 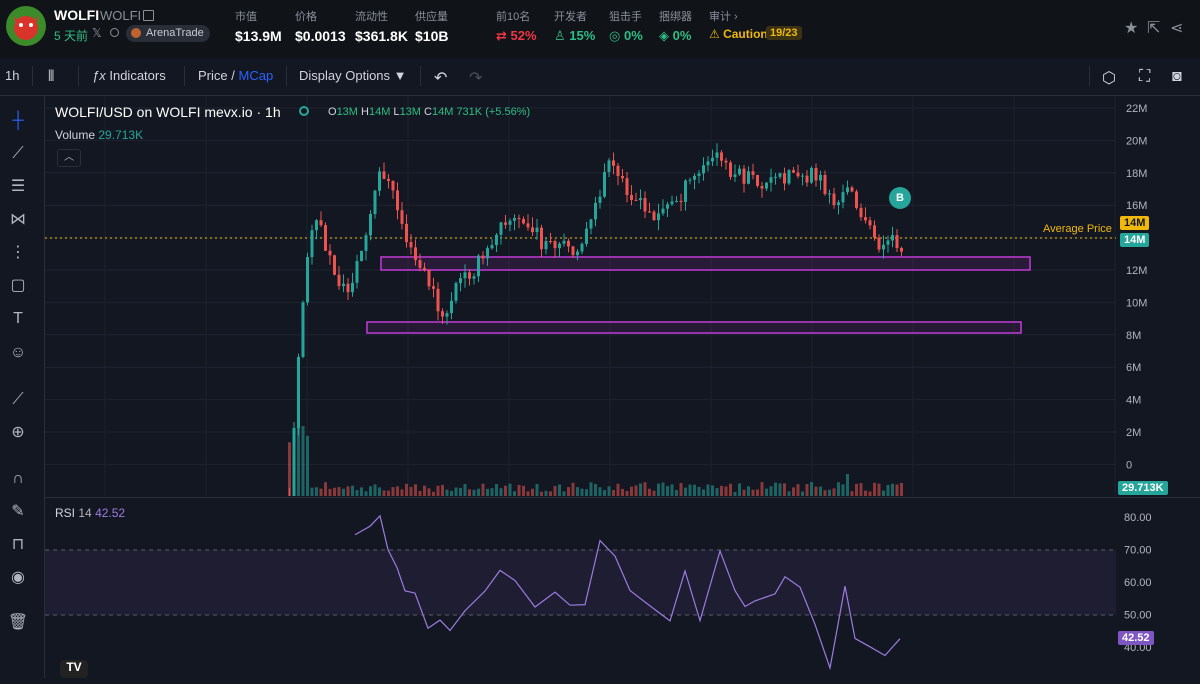 I want to click on fib-icon: ☰, so click(x=18, y=187).